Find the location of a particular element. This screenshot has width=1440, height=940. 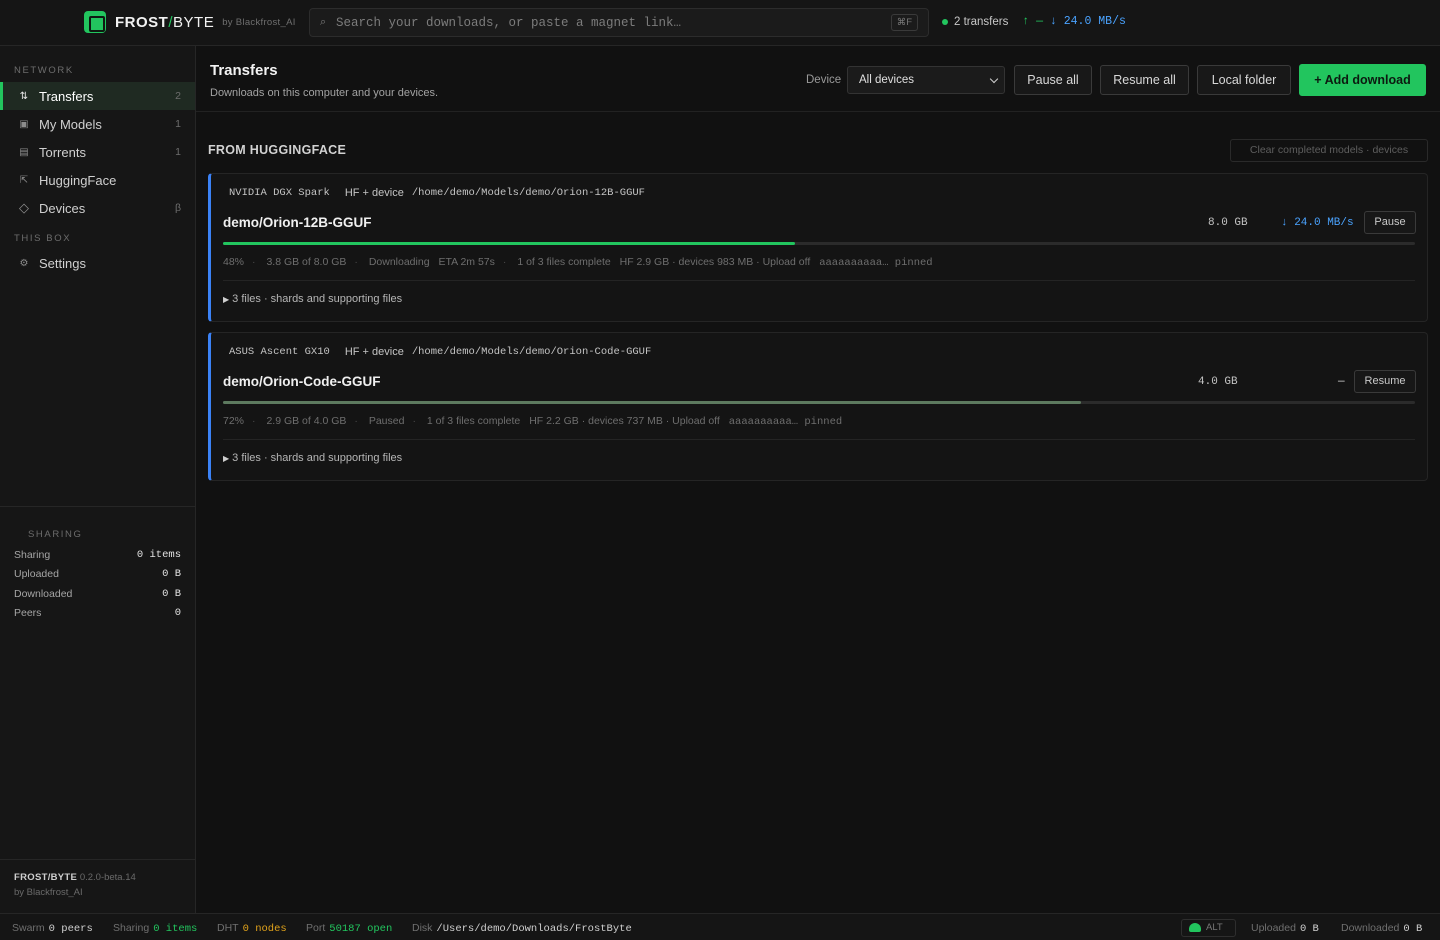

chevron-down-icon is located at coordinates (994, 79).